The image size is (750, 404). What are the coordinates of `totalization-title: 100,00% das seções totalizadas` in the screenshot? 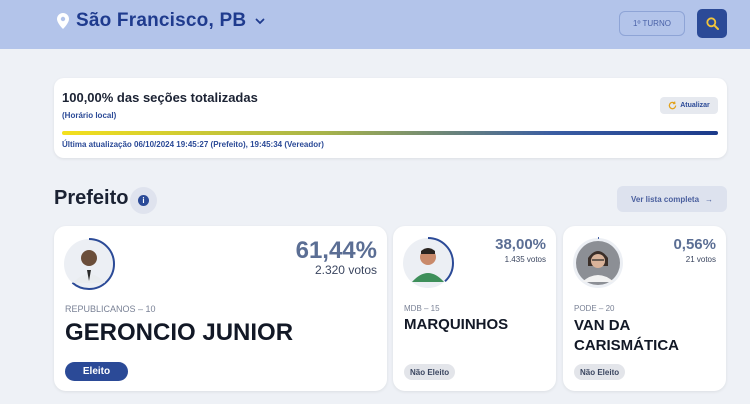 It's located at (160, 97).